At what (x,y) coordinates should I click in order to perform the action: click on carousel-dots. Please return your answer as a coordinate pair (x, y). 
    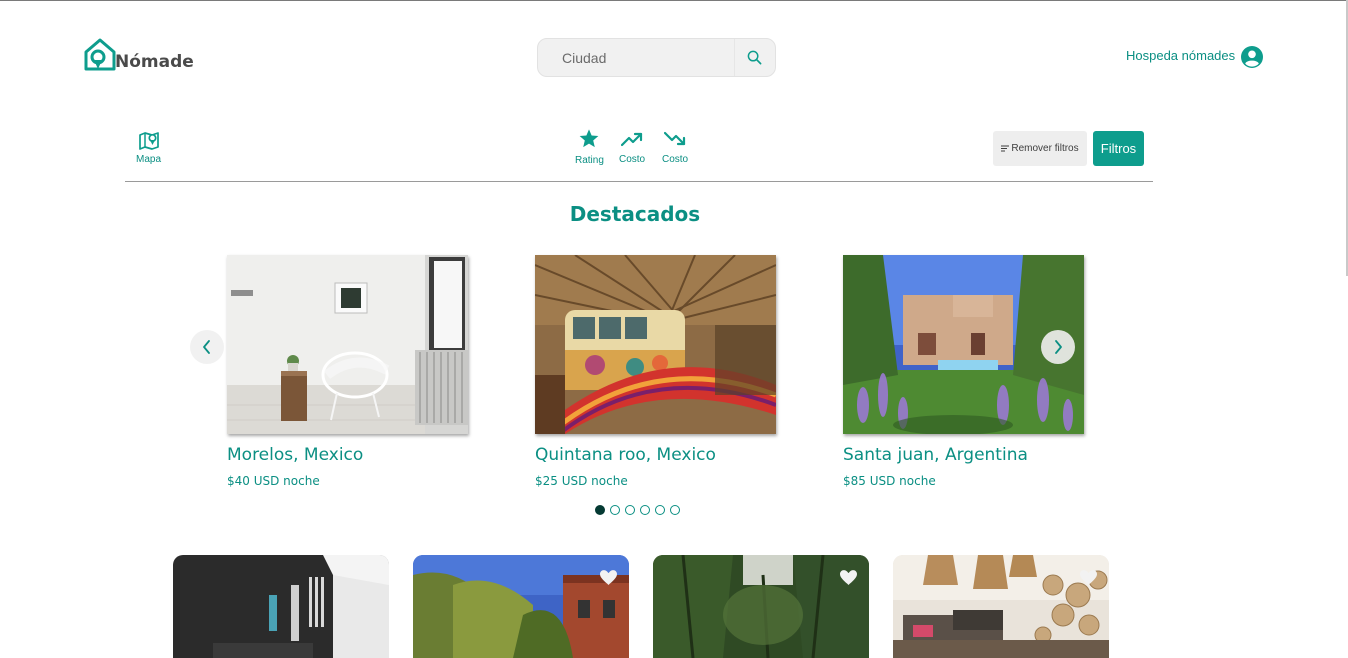
    Looking at the image, I should click on (637, 510).